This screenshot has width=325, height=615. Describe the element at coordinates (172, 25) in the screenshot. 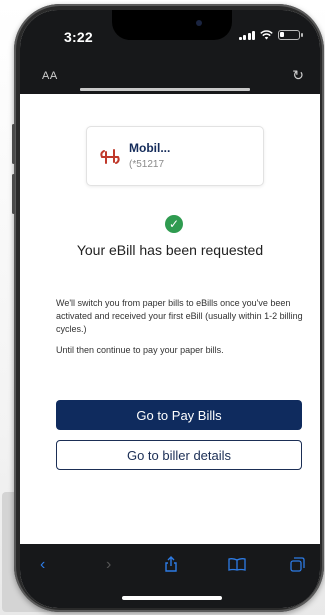

I see `notch` at that location.